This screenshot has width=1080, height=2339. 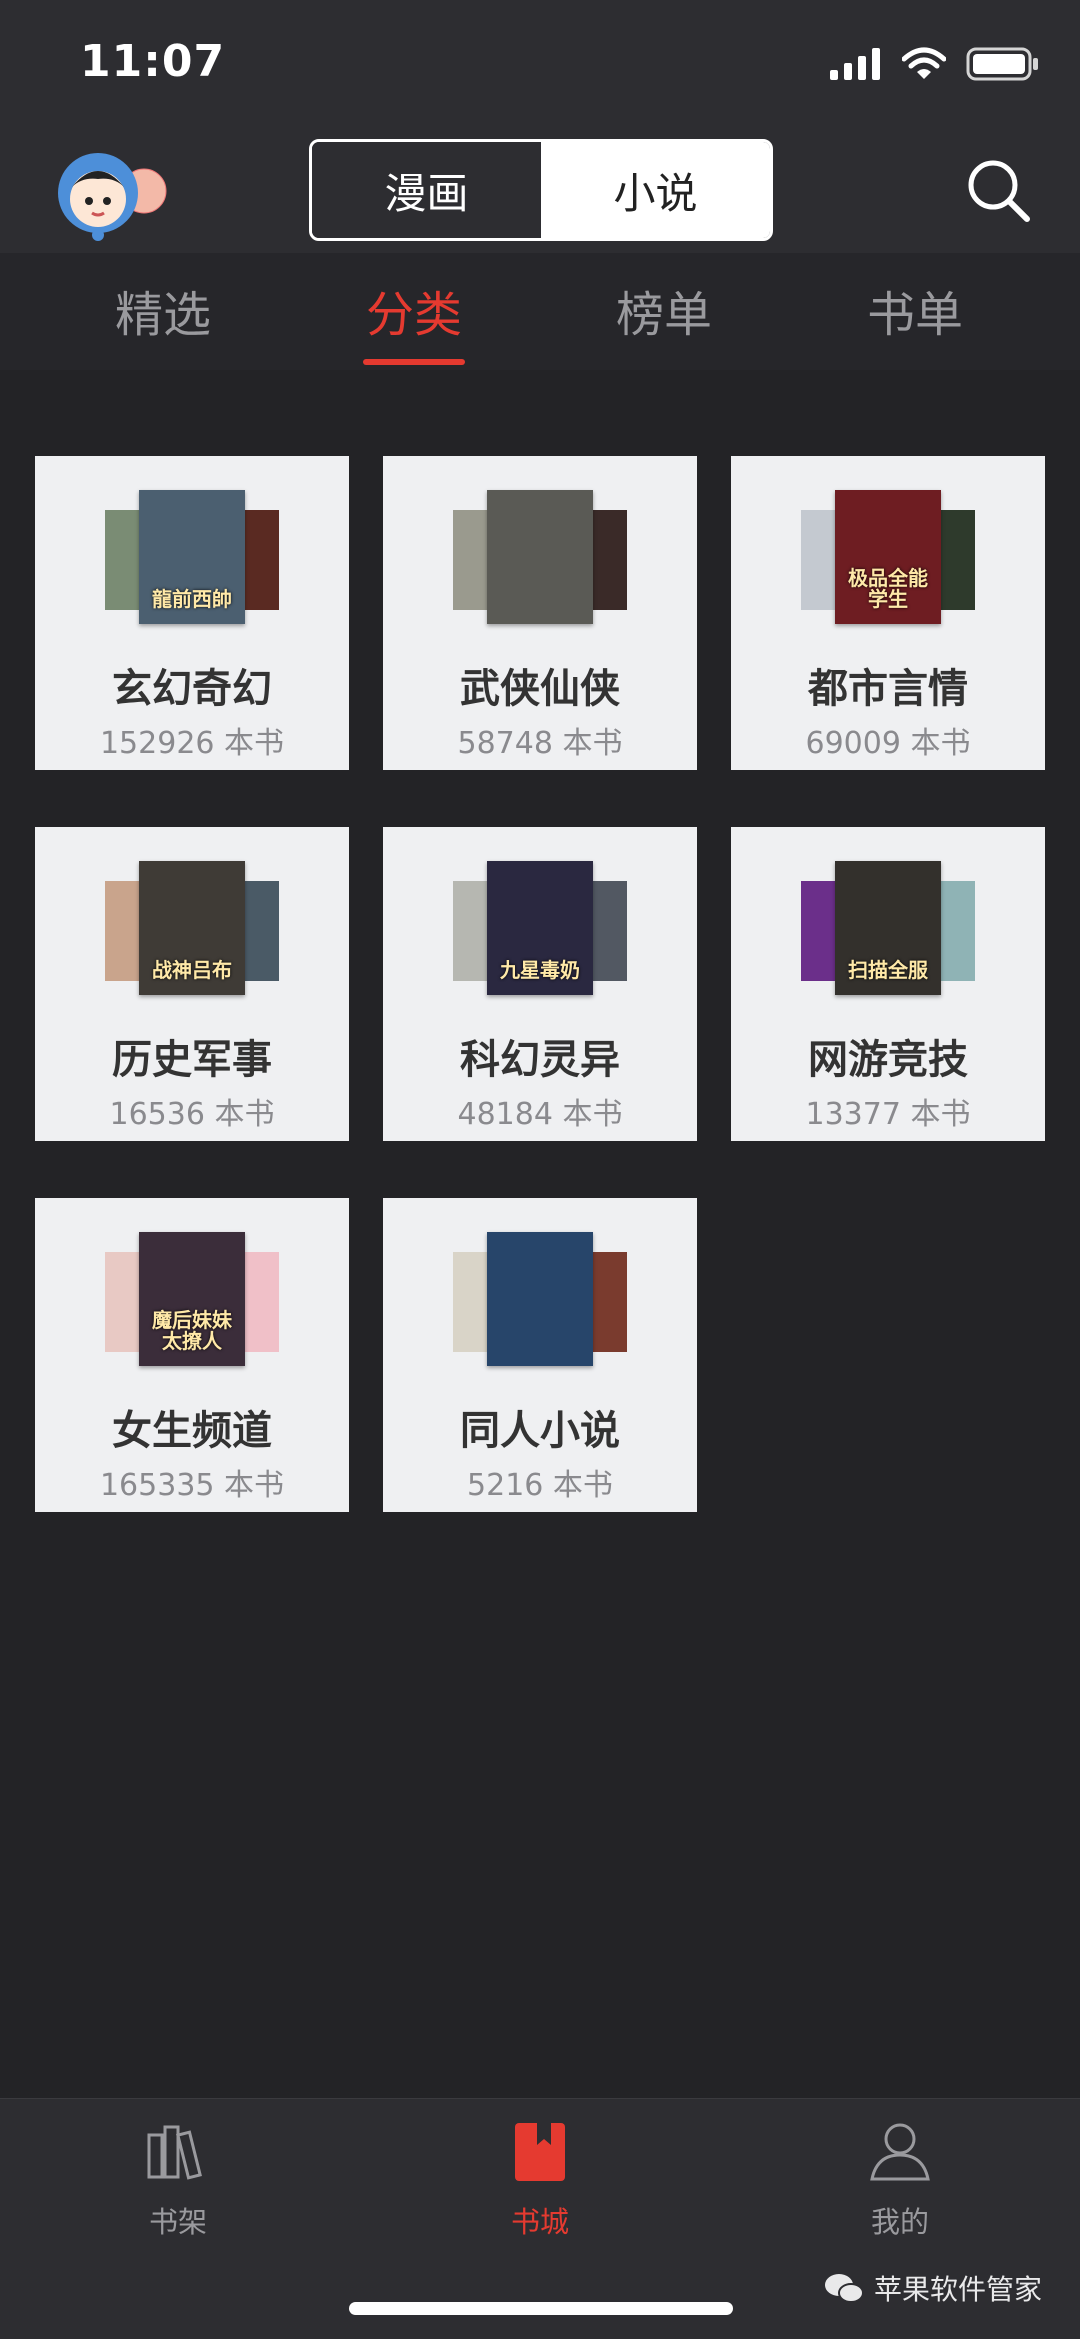 I want to click on book-cover: 极品全能学生, so click(x=888, y=557).